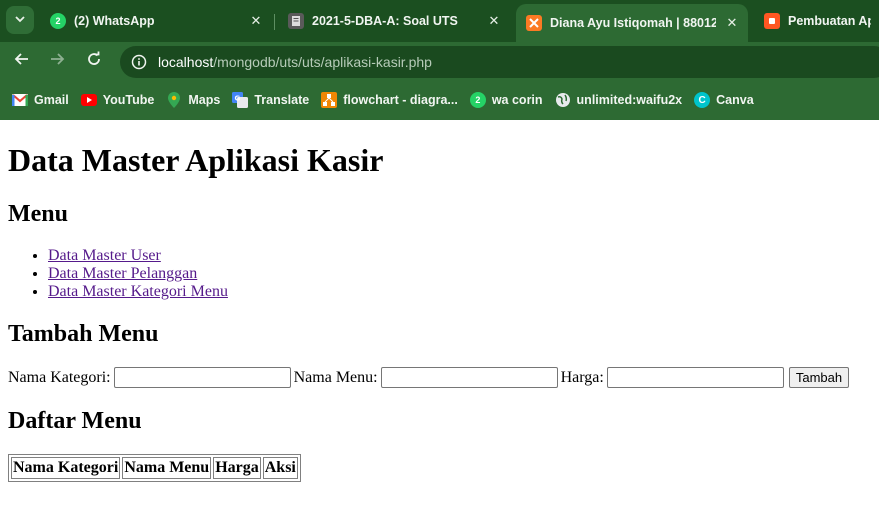 This screenshot has width=879, height=530. I want to click on link-data-master-pelanggan: Data Master Pelanggan, so click(122, 273).